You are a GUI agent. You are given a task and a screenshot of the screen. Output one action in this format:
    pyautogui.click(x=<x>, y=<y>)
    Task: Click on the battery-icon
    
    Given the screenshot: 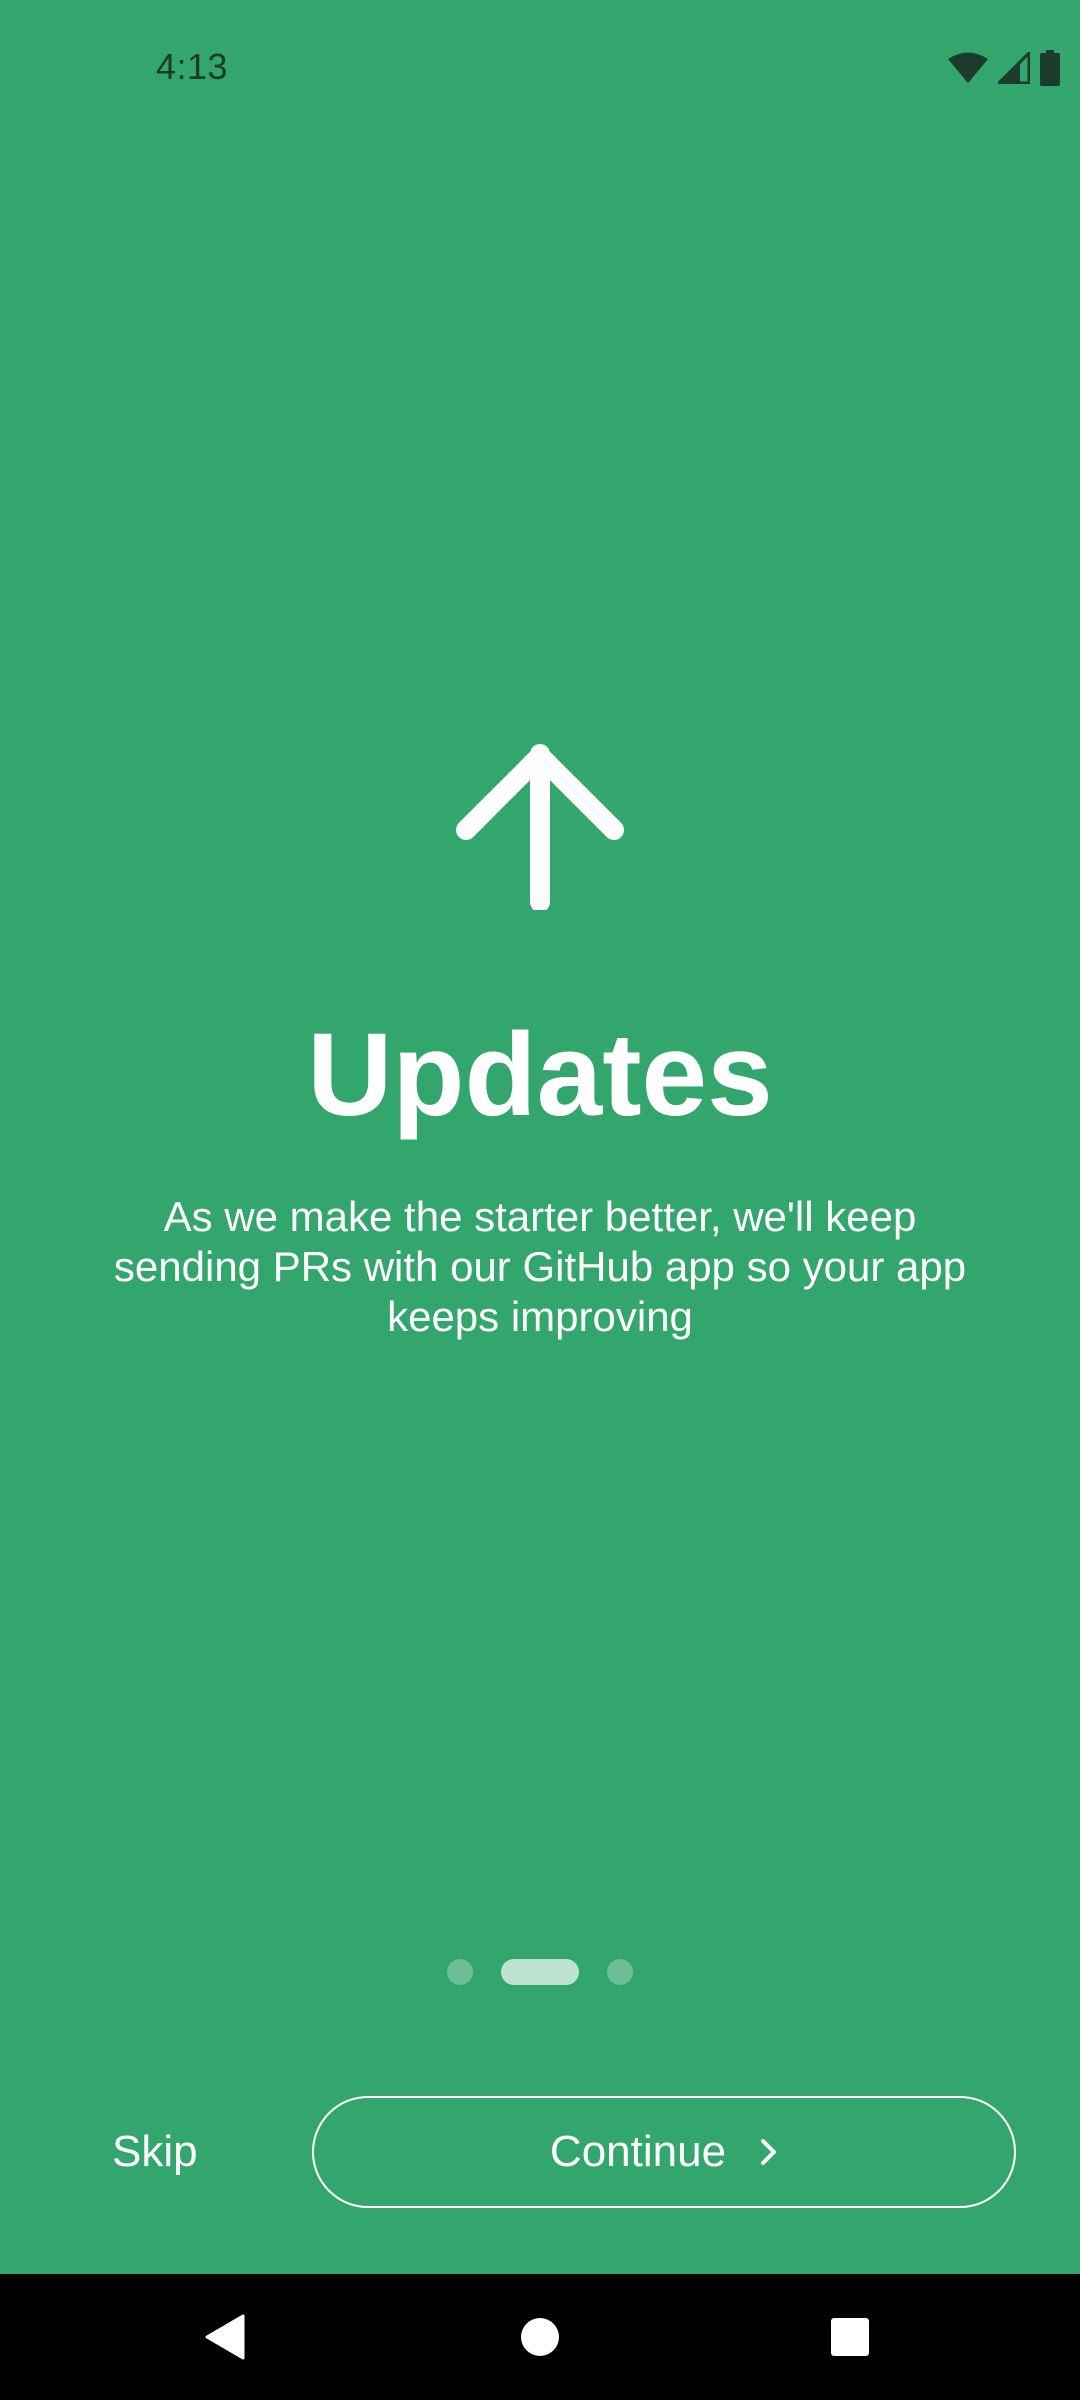 What is the action you would take?
    pyautogui.click(x=1050, y=68)
    